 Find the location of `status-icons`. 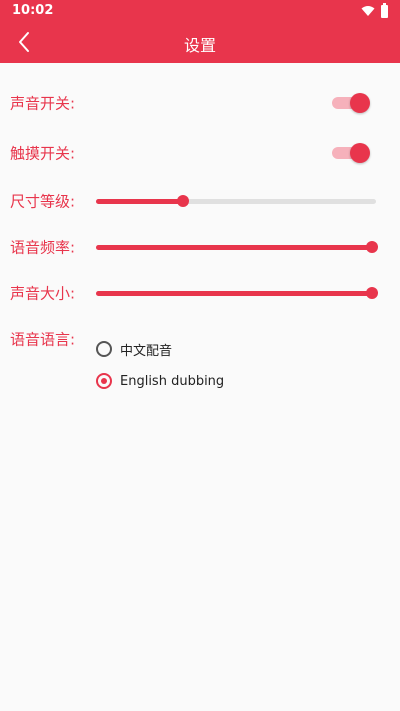

status-icons is located at coordinates (374, 10).